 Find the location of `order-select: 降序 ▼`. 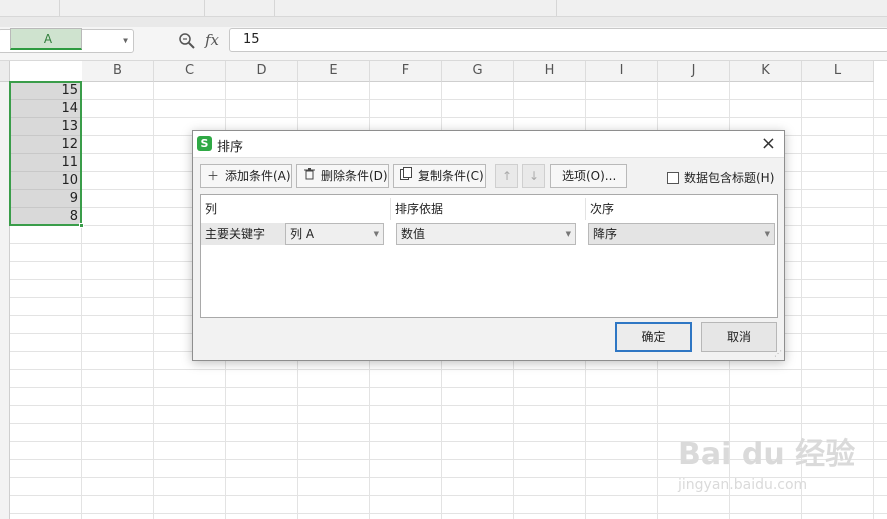

order-select: 降序 ▼ is located at coordinates (681, 234).